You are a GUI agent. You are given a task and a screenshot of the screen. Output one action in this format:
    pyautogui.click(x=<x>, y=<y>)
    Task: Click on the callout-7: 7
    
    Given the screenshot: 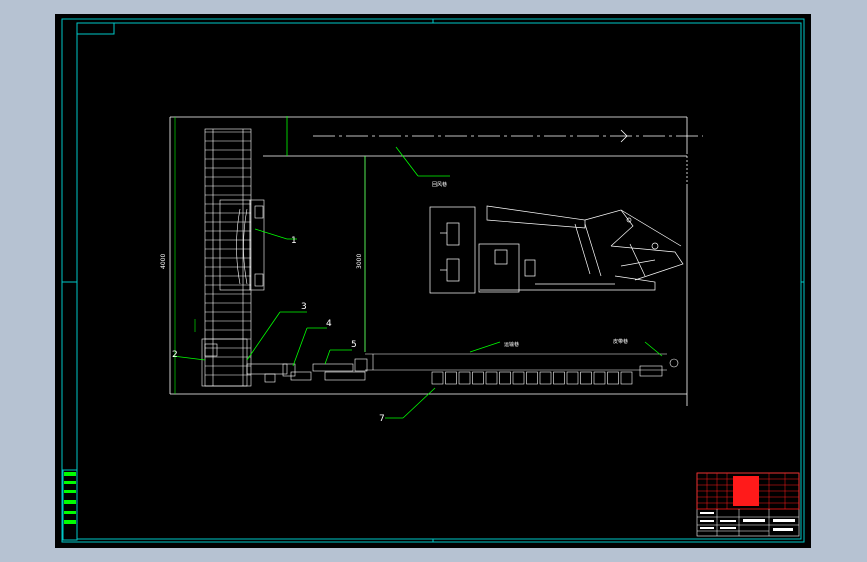 What is the action you would take?
    pyautogui.click(x=382, y=419)
    